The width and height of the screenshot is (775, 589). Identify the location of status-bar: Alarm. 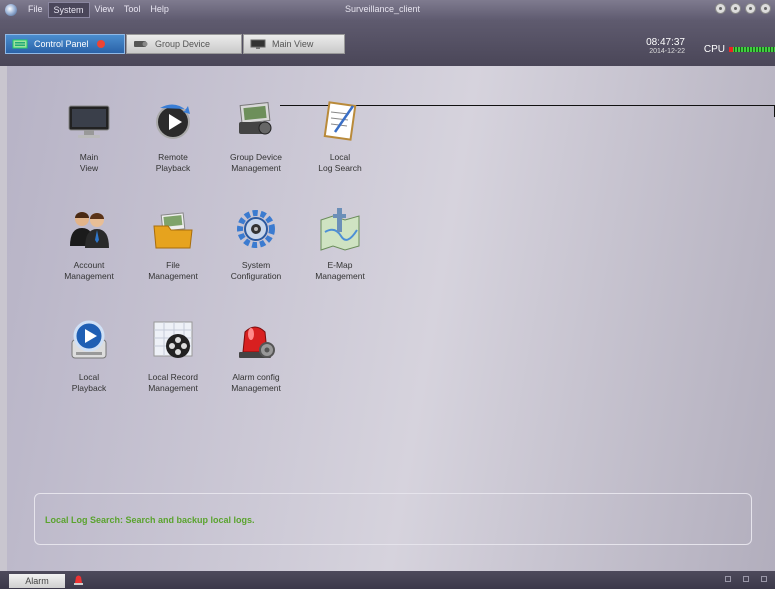
(387, 580).